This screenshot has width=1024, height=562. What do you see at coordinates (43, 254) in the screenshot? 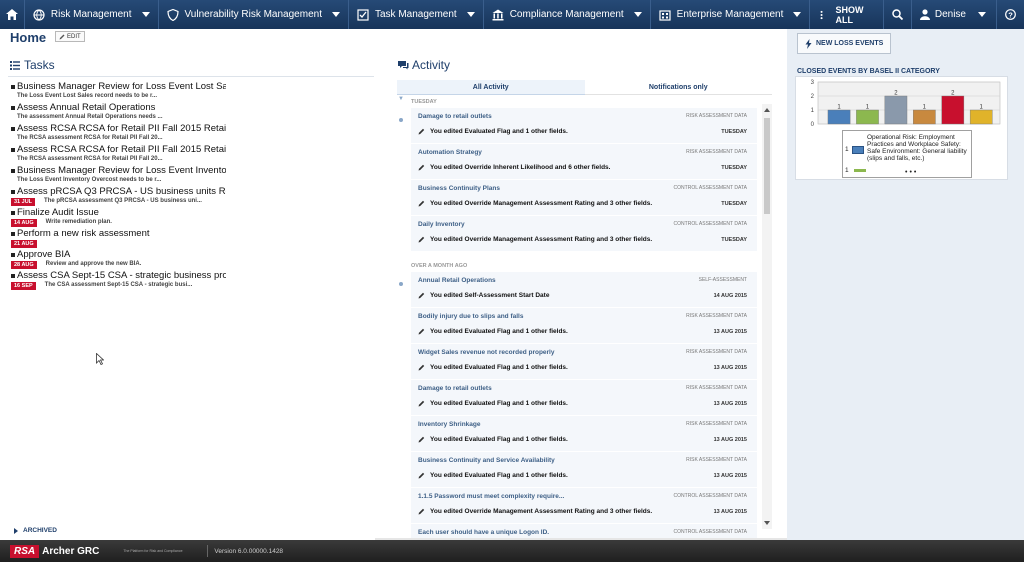
I see `task-title: Approve BIA` at bounding box center [43, 254].